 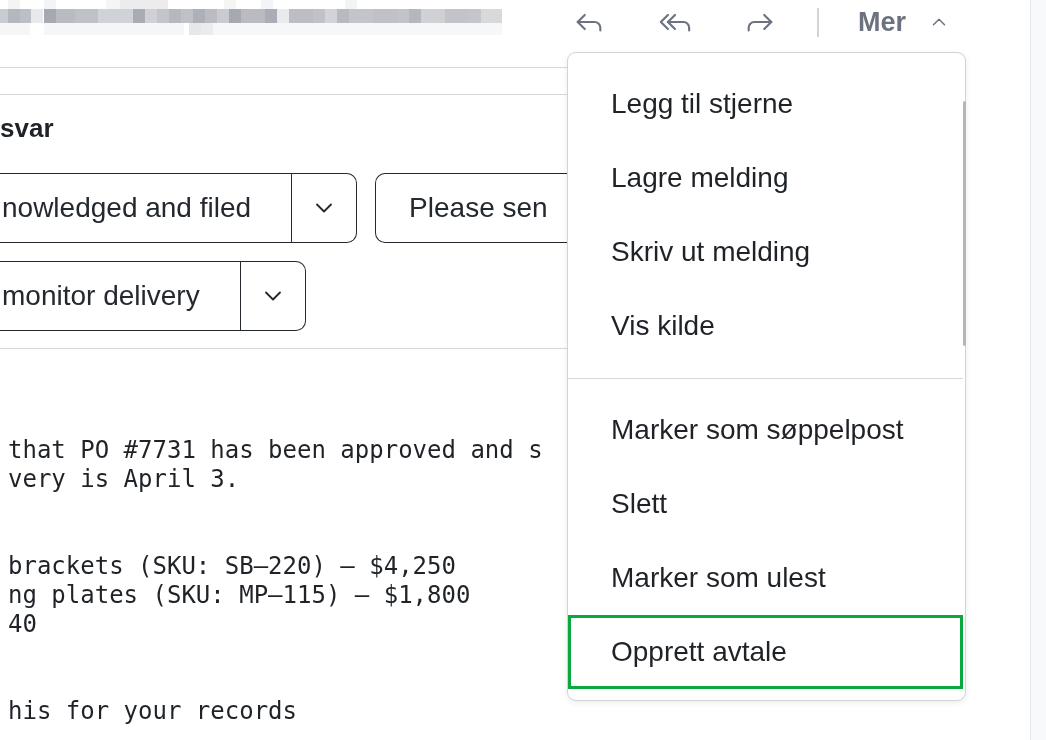 I want to click on menu-item: Skriv ut melding, so click(x=765, y=252).